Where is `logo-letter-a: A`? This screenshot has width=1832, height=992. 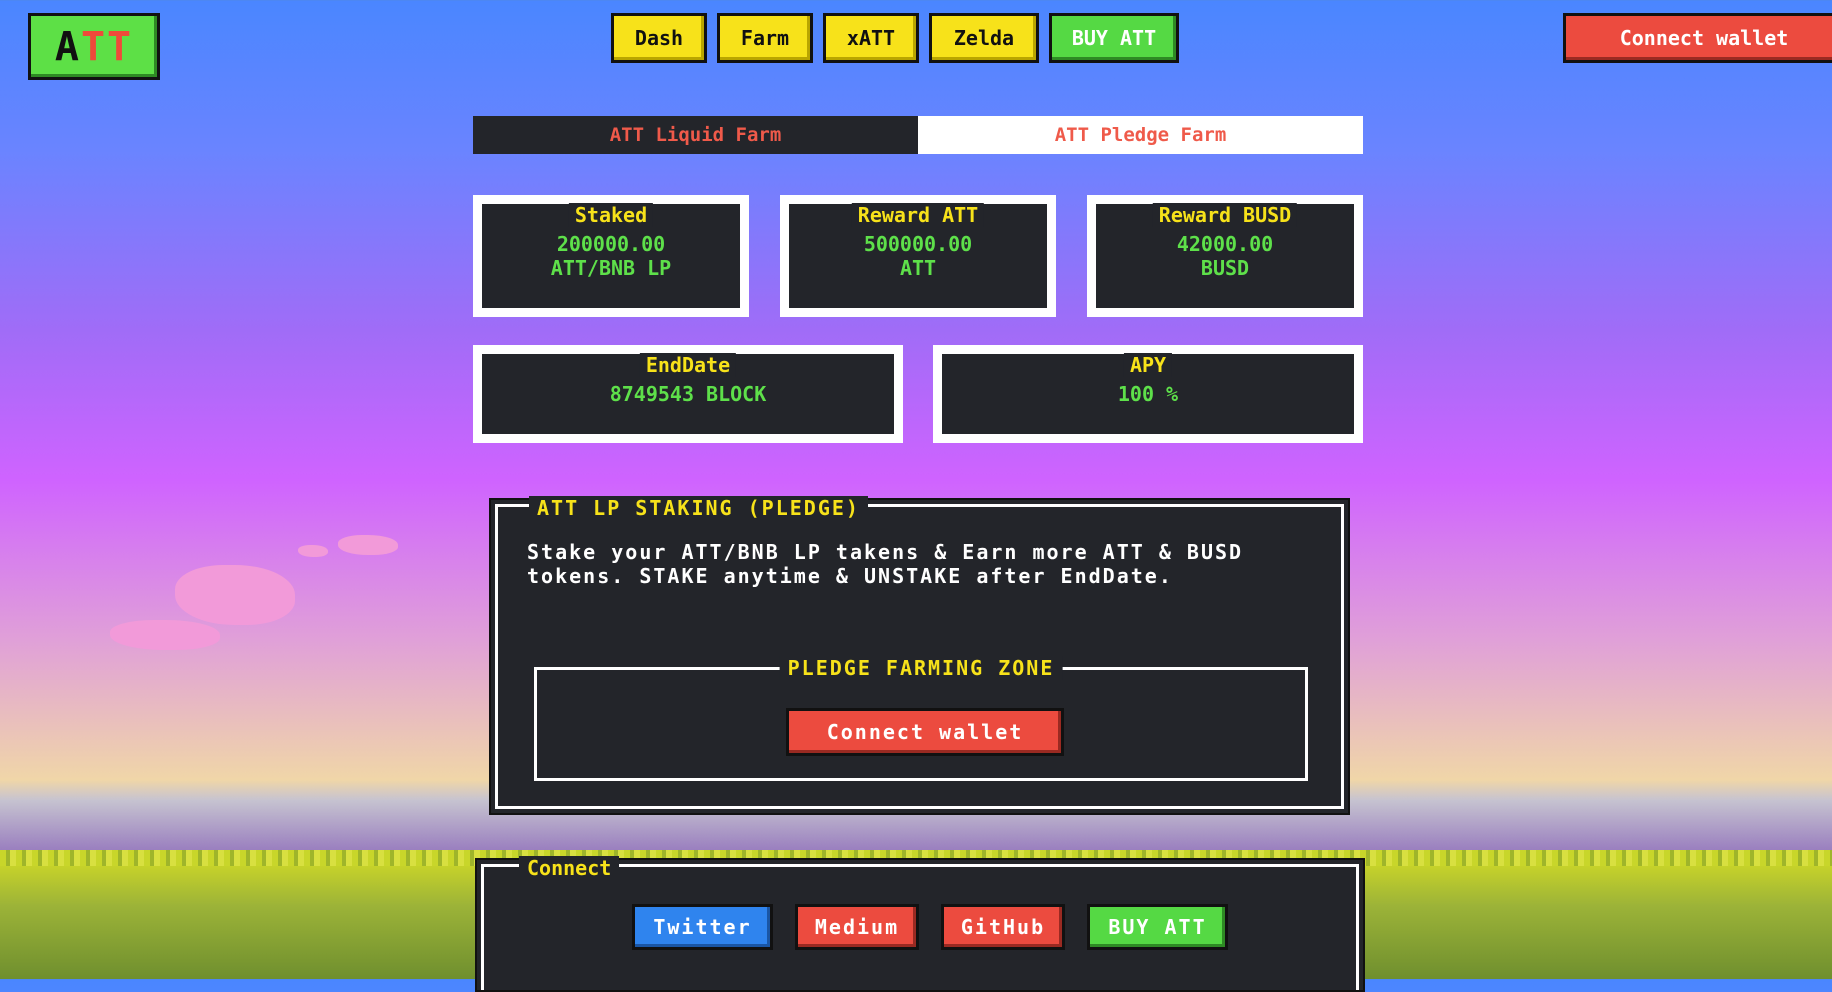
logo-letter-a: A is located at coordinates (67, 46).